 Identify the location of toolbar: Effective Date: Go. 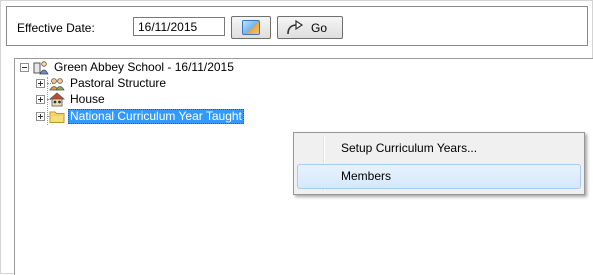
(297, 26).